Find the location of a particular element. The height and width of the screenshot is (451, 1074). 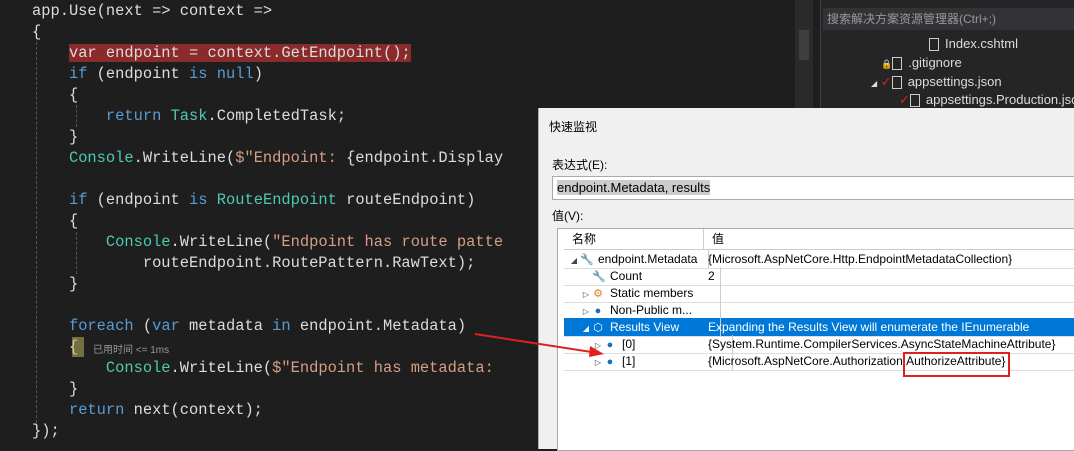

annotation-arrow is located at coordinates (539, 345).